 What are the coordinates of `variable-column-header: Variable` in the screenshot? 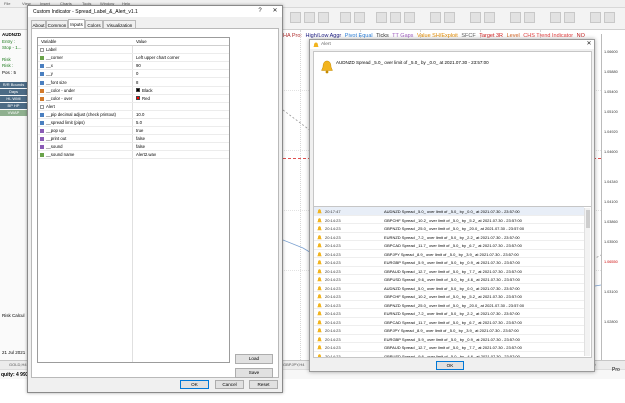 It's located at (48, 41).